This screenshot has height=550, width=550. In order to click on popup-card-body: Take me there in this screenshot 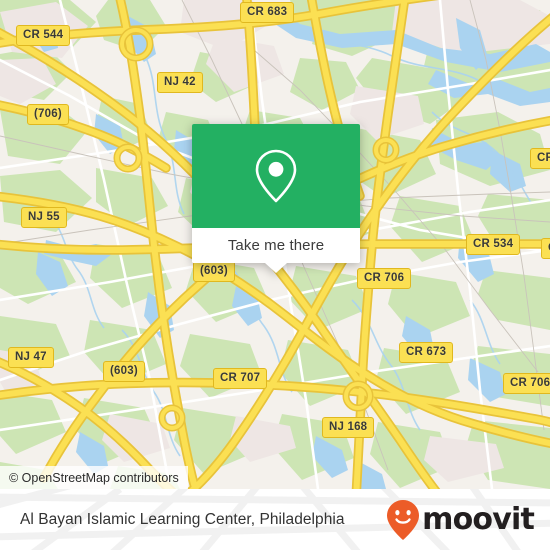, I will do `click(276, 193)`.